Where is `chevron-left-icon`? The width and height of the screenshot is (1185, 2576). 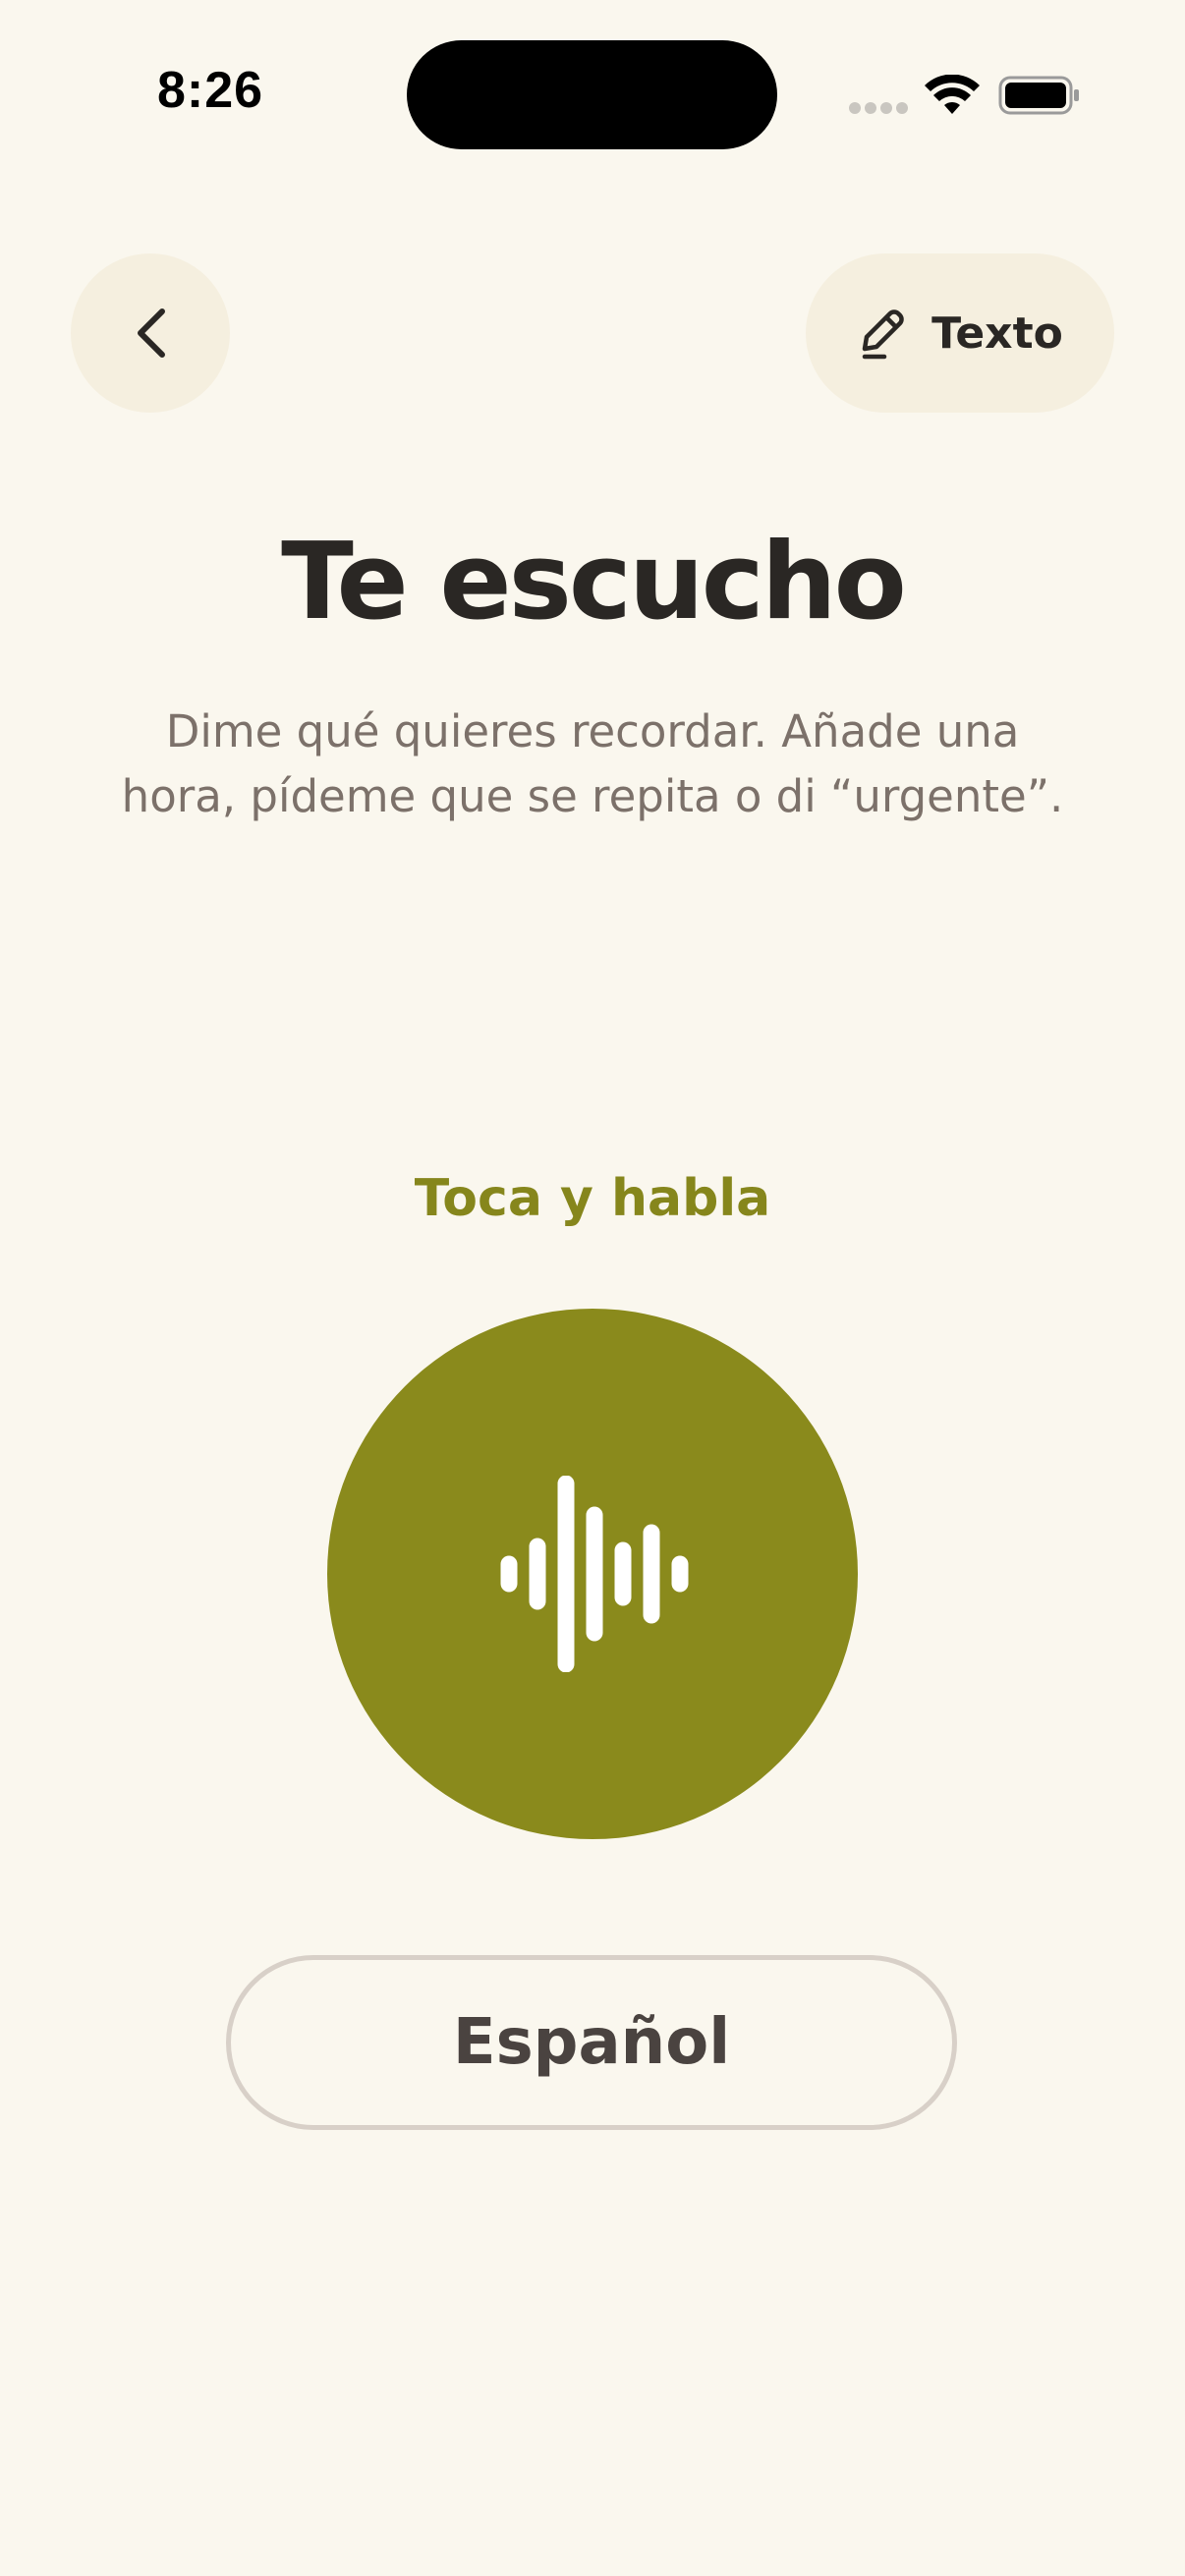
chevron-left-icon is located at coordinates (152, 333).